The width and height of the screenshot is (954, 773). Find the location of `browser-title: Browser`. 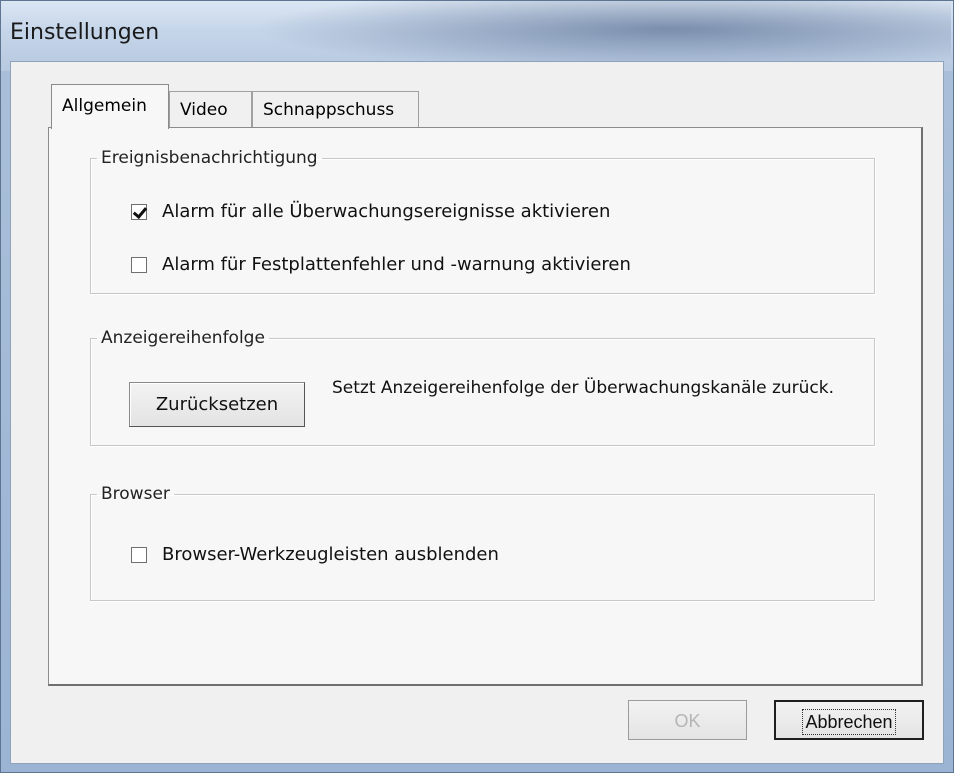

browser-title: Browser is located at coordinates (135, 494).